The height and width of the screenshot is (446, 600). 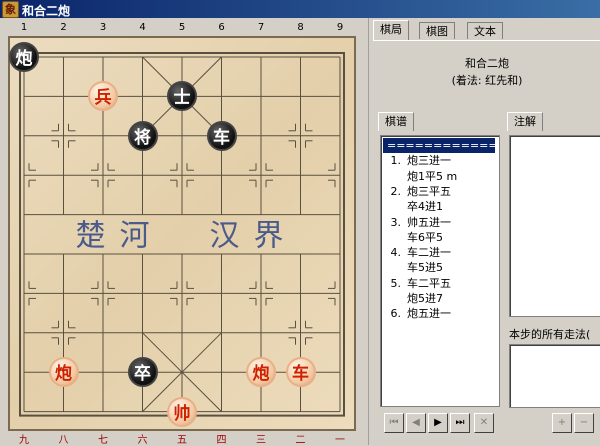 I want to click on remove-button: −, so click(x=584, y=423).